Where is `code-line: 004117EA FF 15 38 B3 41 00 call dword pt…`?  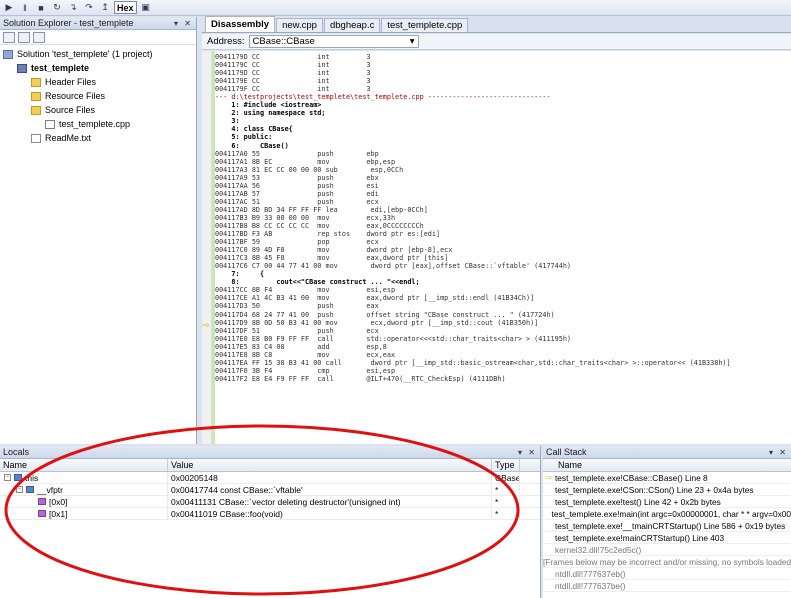 code-line: 004117EA FF 15 38 B3 41 00 call dword pt… is located at coordinates (473, 362).